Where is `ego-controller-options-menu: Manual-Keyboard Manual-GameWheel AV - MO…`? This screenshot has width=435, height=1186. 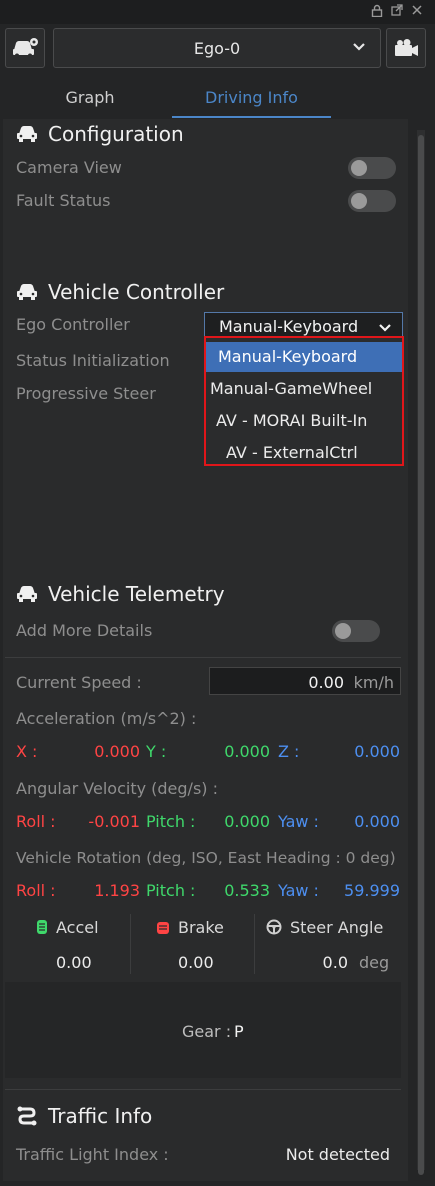 ego-controller-options-menu: Manual-Keyboard Manual-GameWheel AV - MO… is located at coordinates (304, 401).